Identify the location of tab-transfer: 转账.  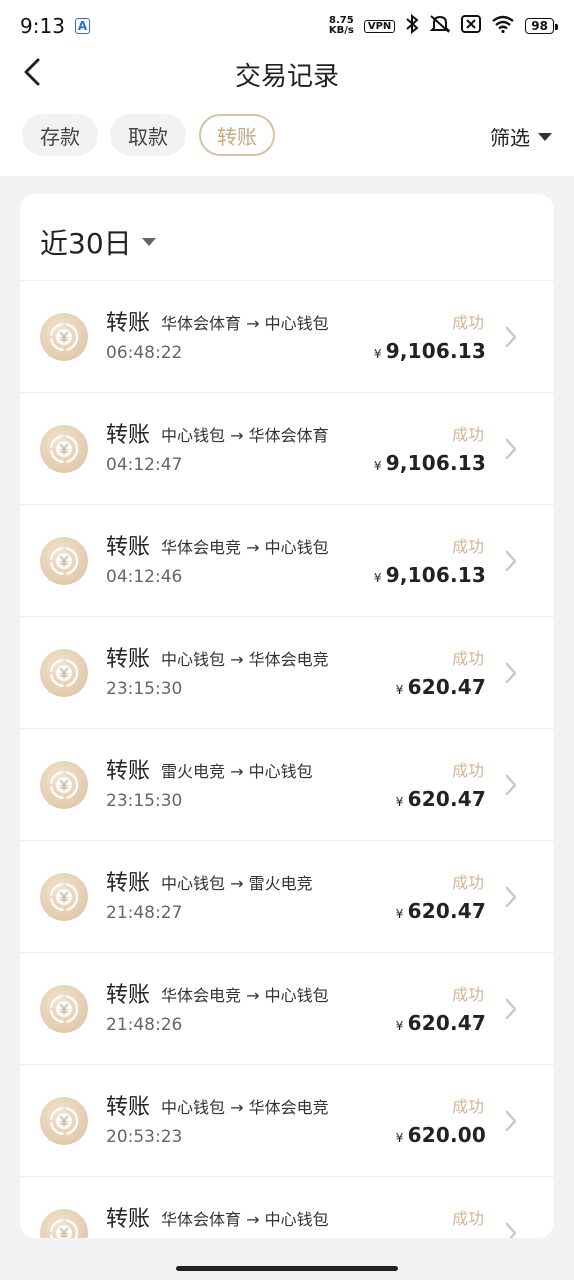
(237, 135).